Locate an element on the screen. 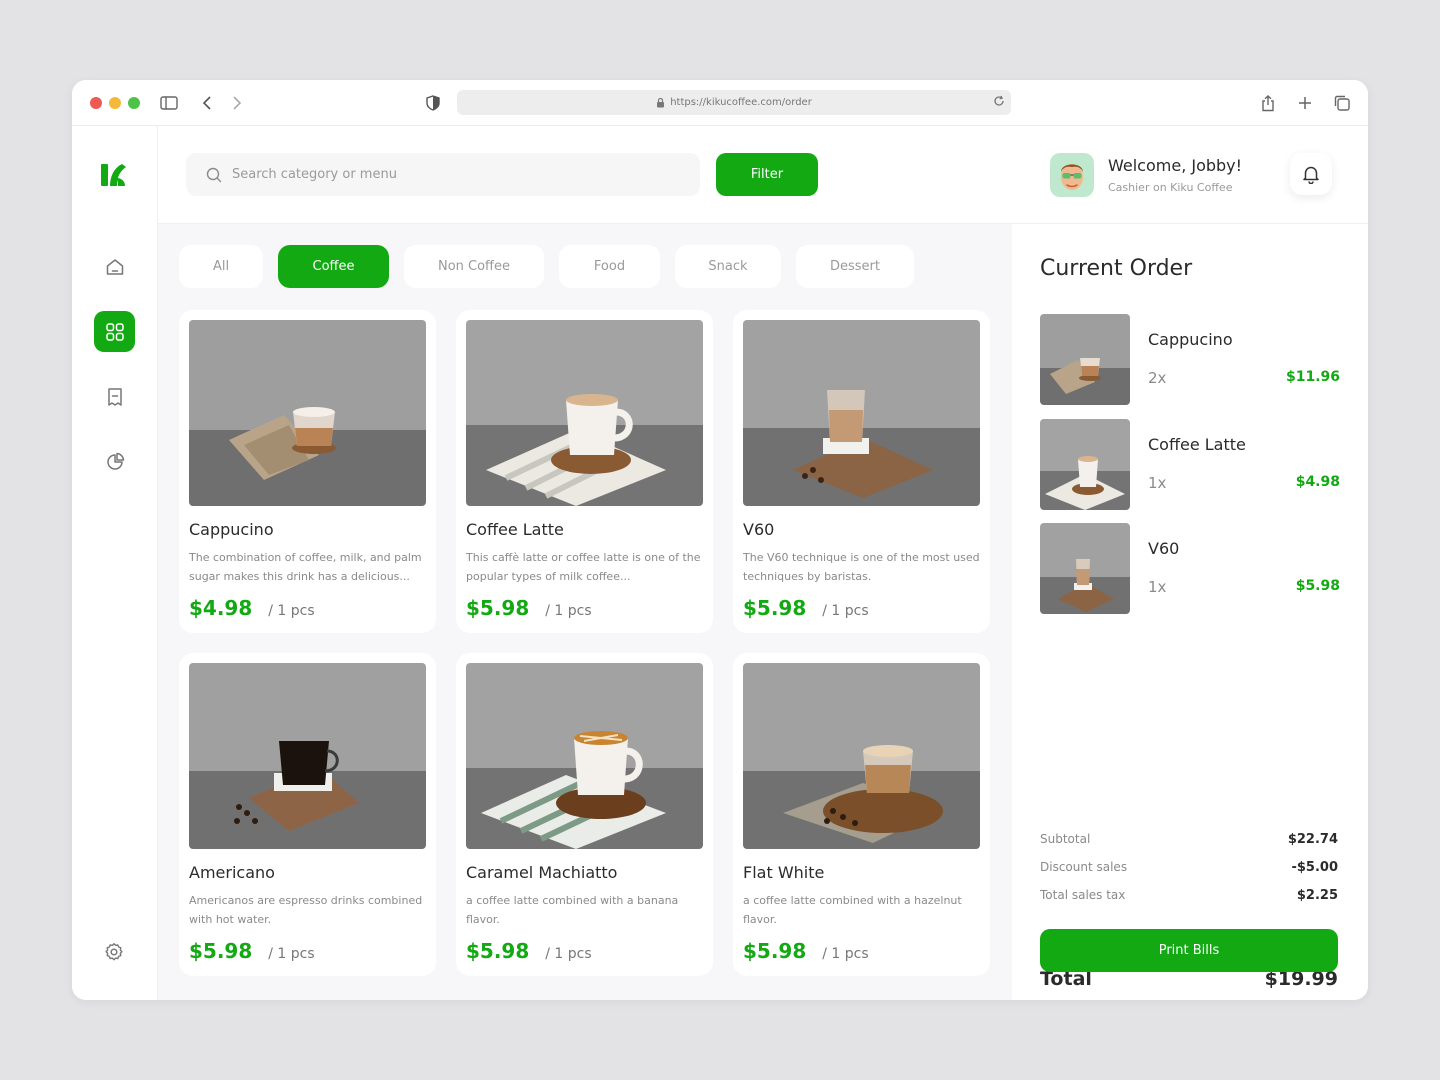 This screenshot has height=1080, width=1440. home-icon is located at coordinates (114, 266).